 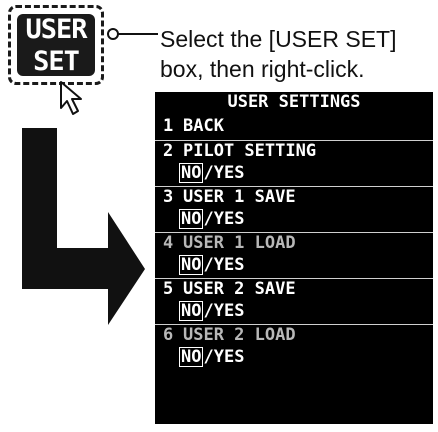 I want to click on menu-item-number: 1, so click(x=168, y=126).